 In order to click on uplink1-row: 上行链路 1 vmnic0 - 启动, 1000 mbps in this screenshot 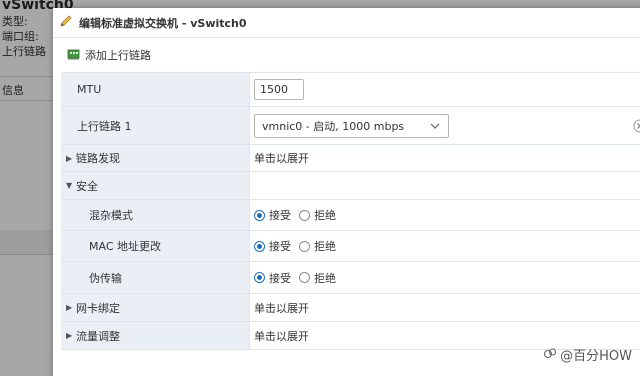, I will do `click(350, 126)`.